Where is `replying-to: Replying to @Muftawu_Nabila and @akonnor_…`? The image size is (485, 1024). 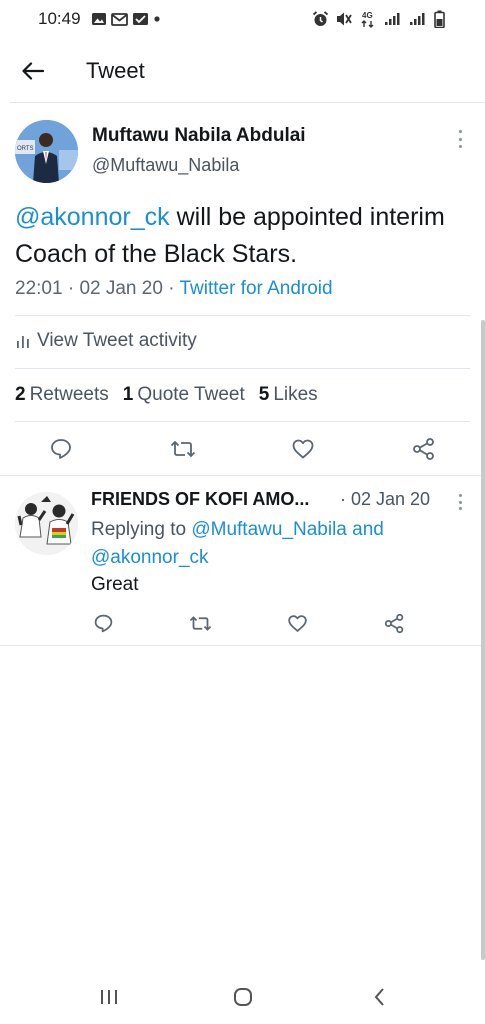 replying-to: Replying to @Muftawu_Nabila and @akonnor_… is located at coordinates (276, 544).